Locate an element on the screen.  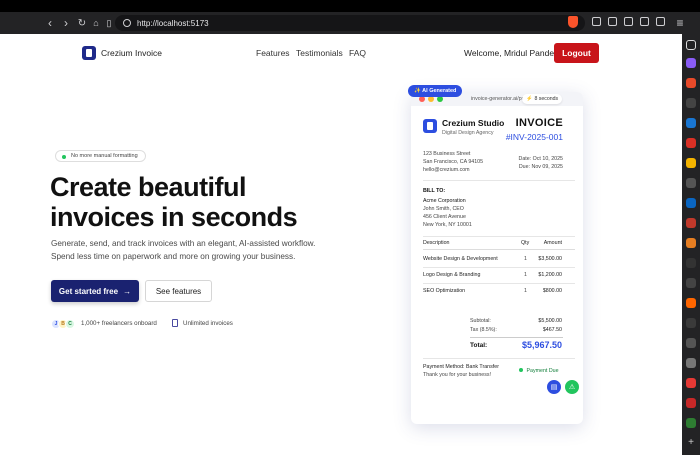
avatar: C is located at coordinates (70, 324).